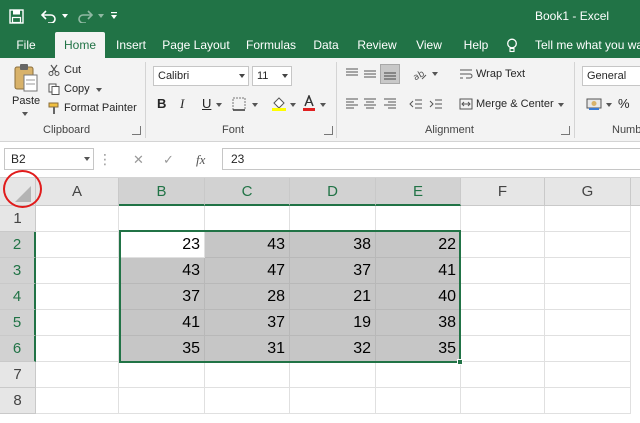 The image size is (640, 423). I want to click on number-format-combo: General, so click(611, 76).